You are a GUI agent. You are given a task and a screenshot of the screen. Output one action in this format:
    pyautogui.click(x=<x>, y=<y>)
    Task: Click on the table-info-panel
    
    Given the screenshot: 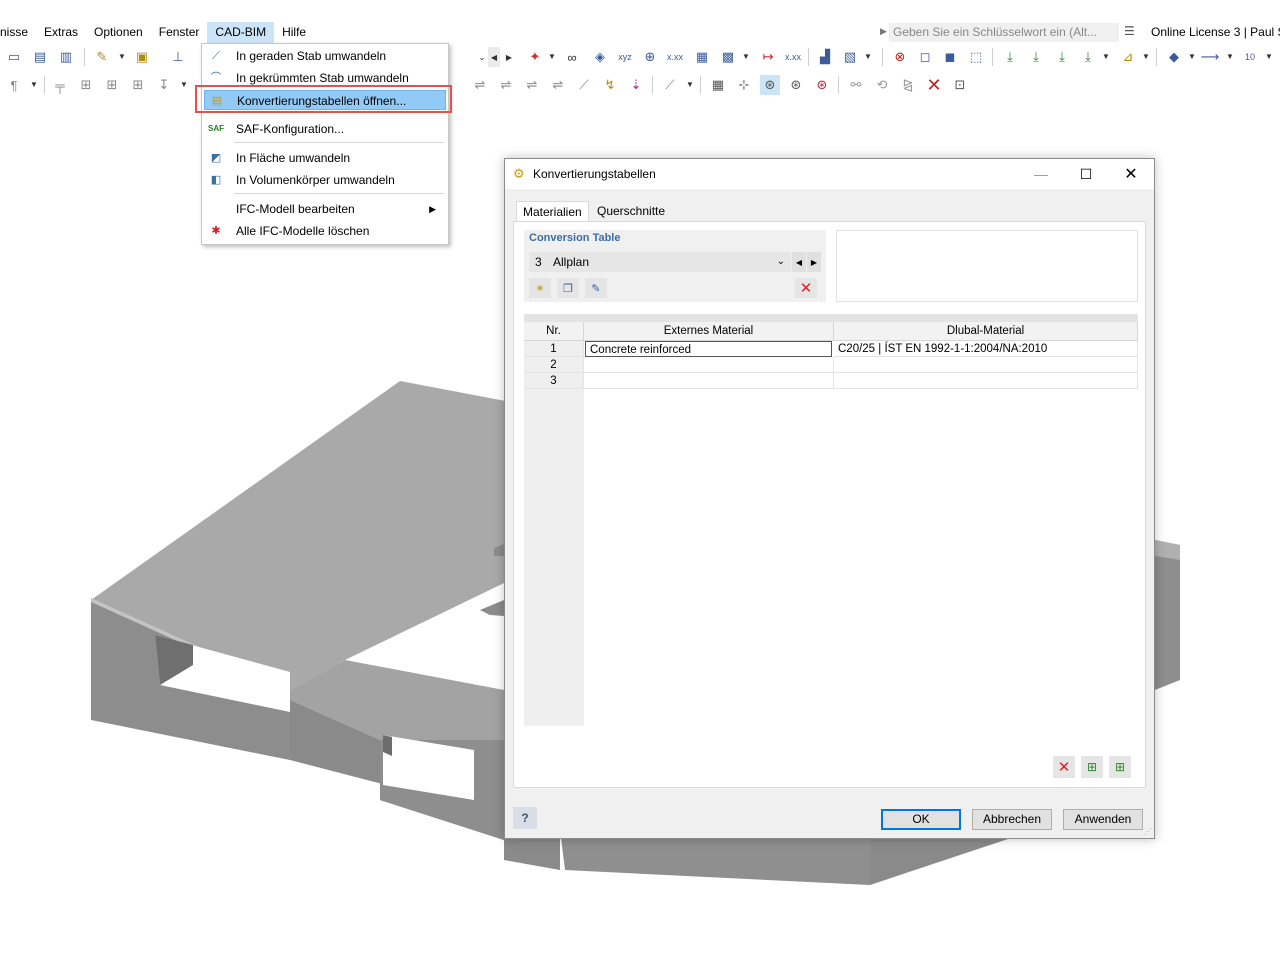 What is the action you would take?
    pyautogui.click(x=987, y=266)
    